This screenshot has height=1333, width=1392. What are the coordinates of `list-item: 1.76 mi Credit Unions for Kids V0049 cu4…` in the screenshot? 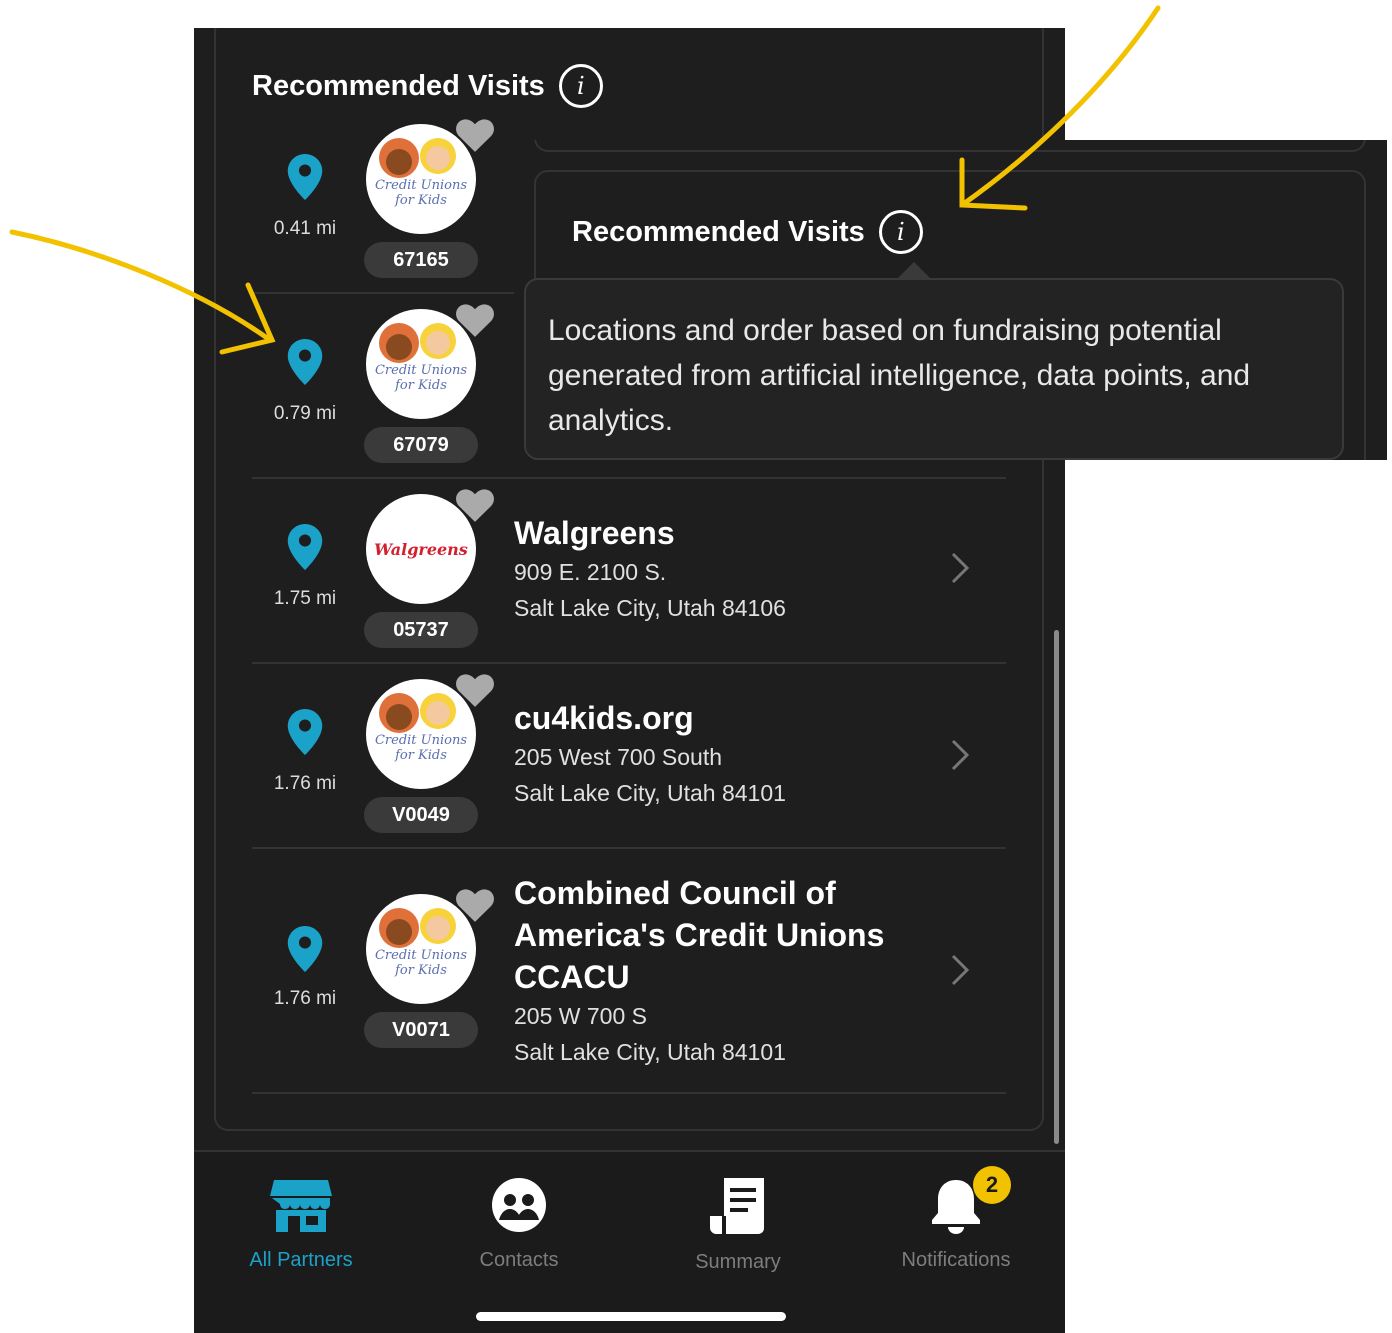 It's located at (629, 765).